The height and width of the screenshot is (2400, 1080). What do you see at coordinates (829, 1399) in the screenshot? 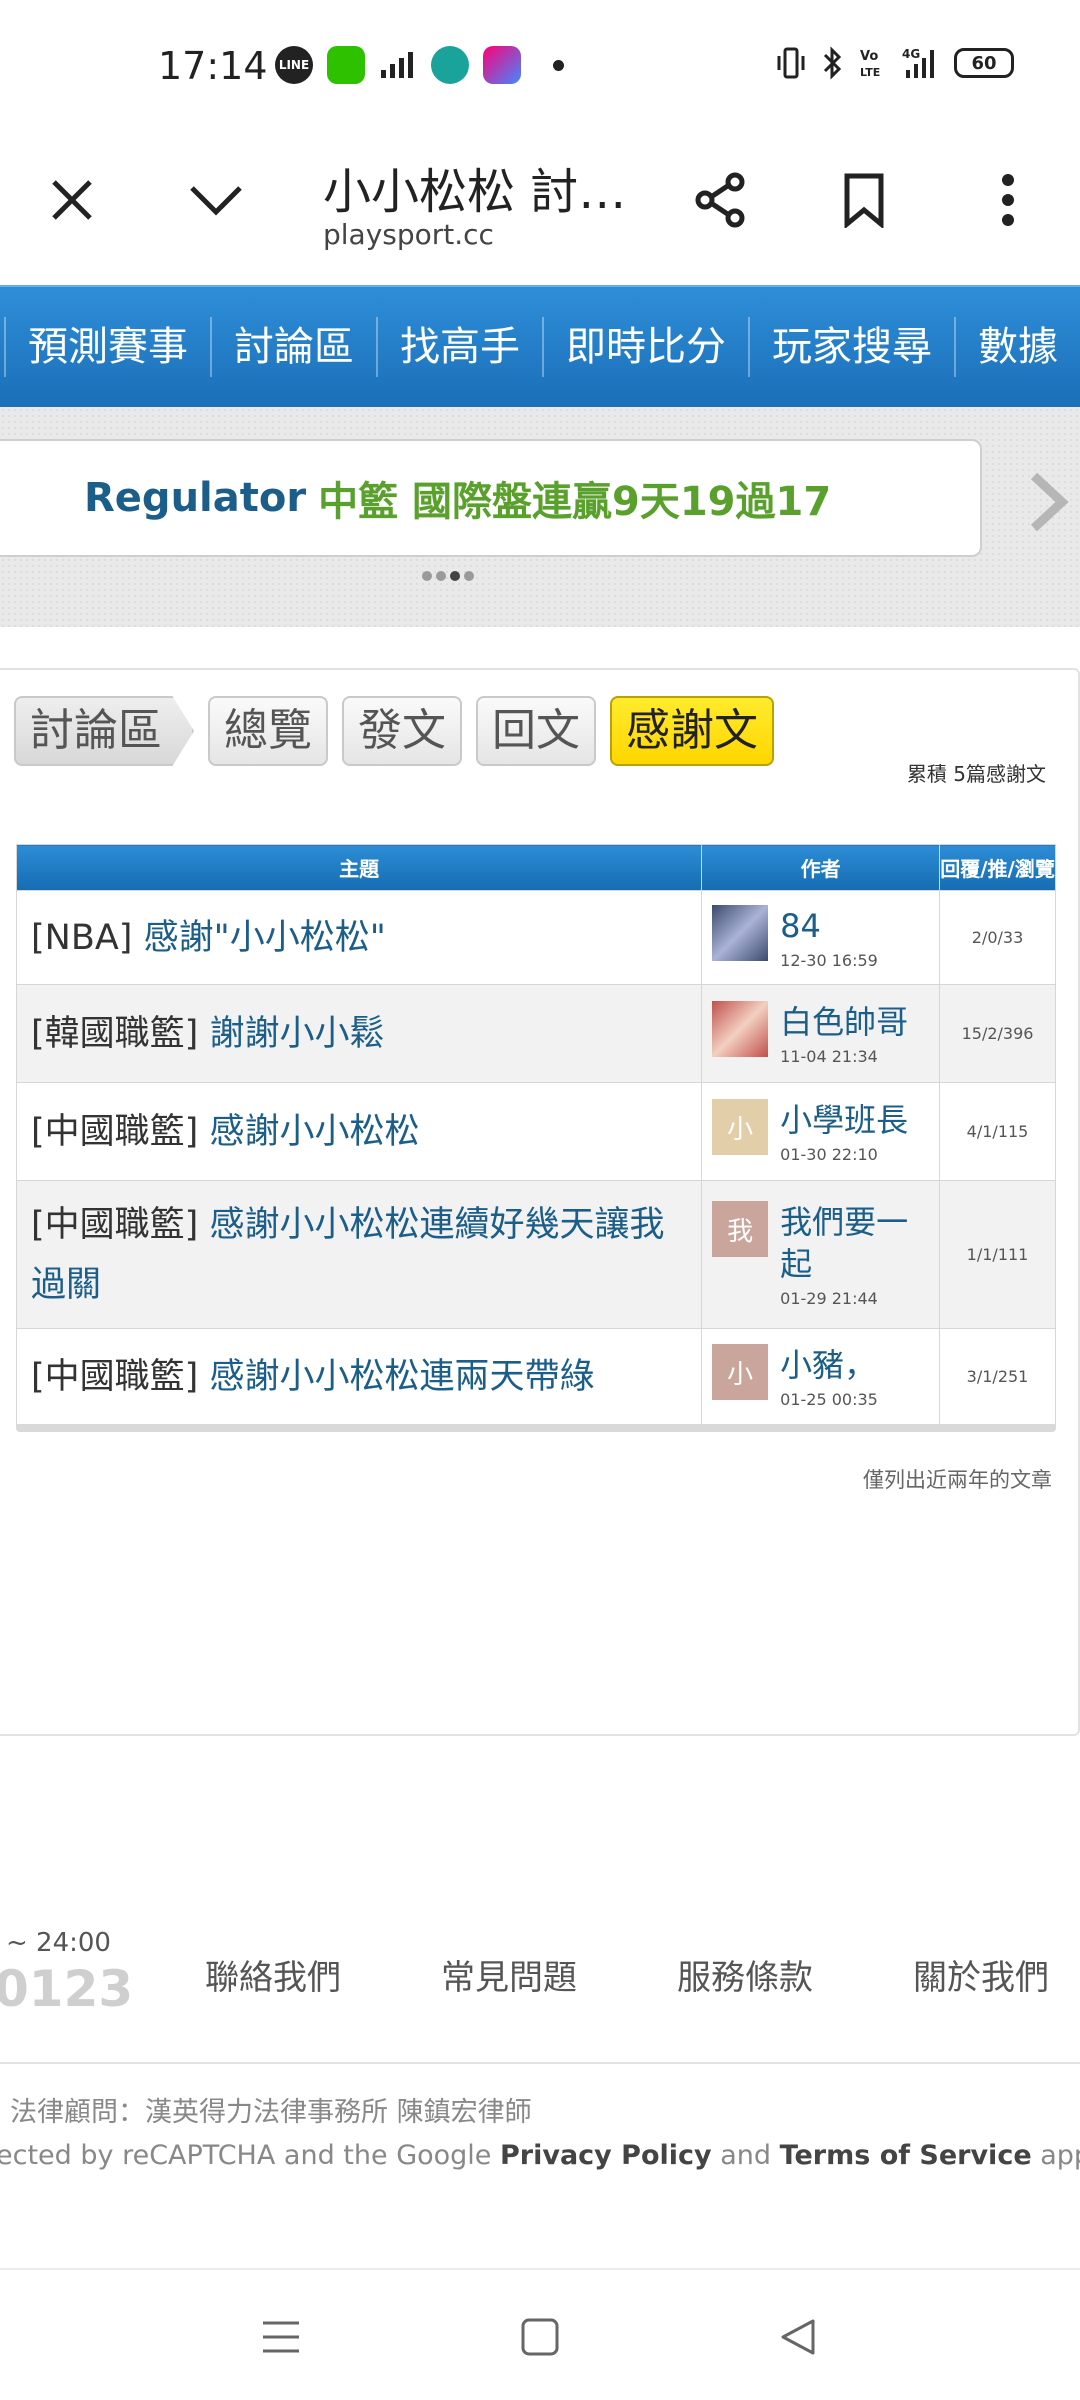
I see `post-time: 01-25 00:35` at bounding box center [829, 1399].